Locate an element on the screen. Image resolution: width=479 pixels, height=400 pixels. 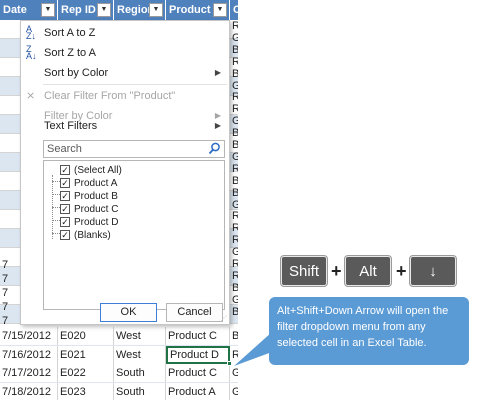
list-item-label: (Blanks) is located at coordinates (92, 235).